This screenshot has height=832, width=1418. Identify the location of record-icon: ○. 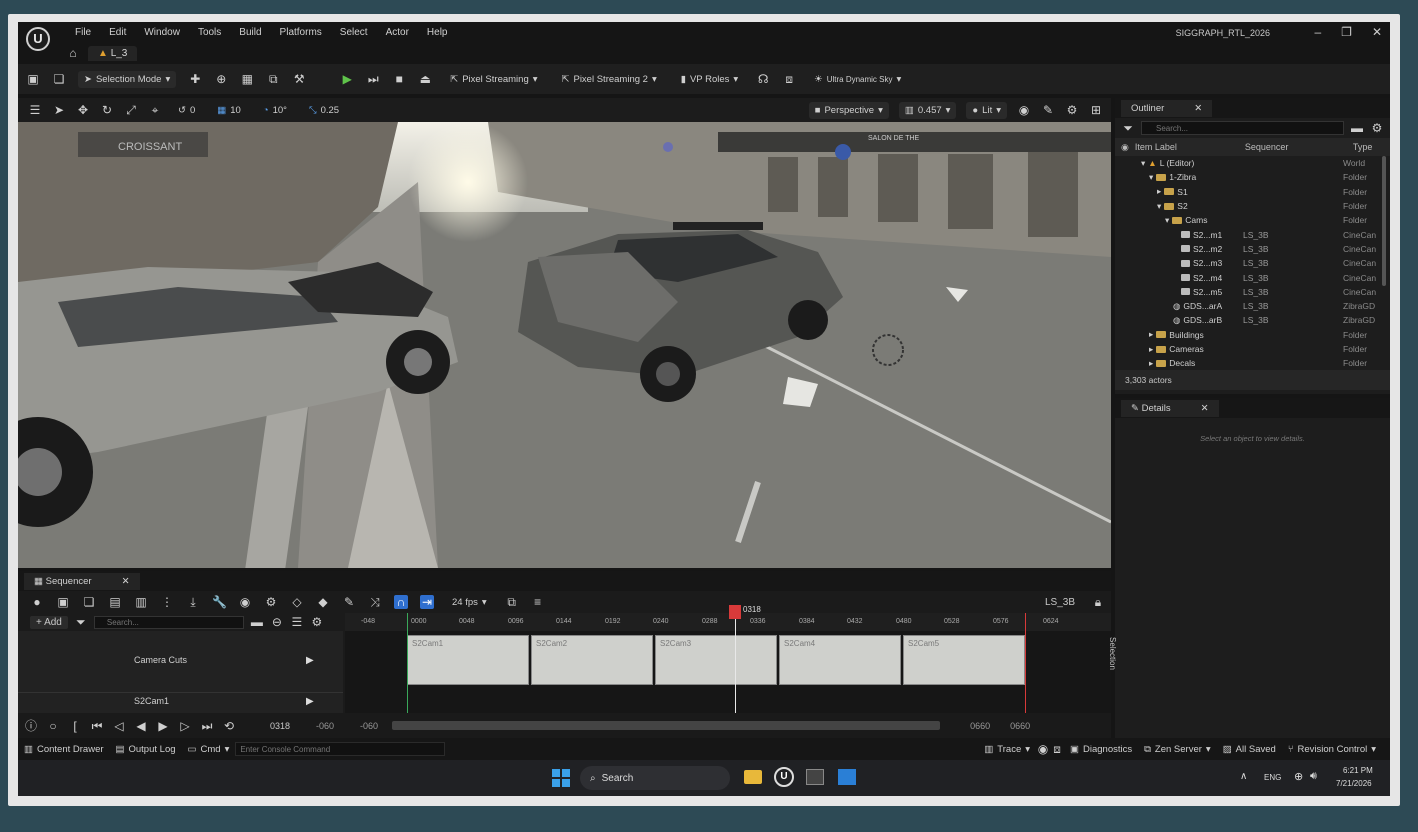
(53, 726).